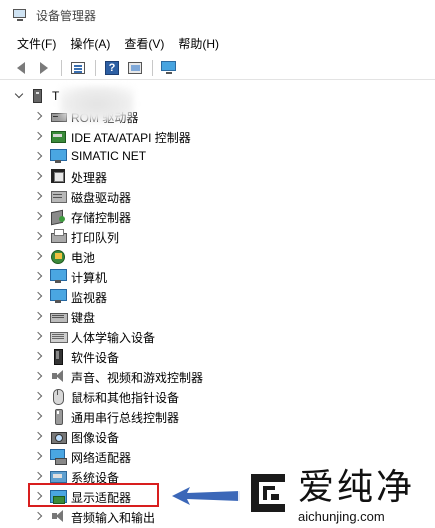  Describe the element at coordinates (217, 15) in the screenshot. I see `title-bar: 设备管理器` at that location.